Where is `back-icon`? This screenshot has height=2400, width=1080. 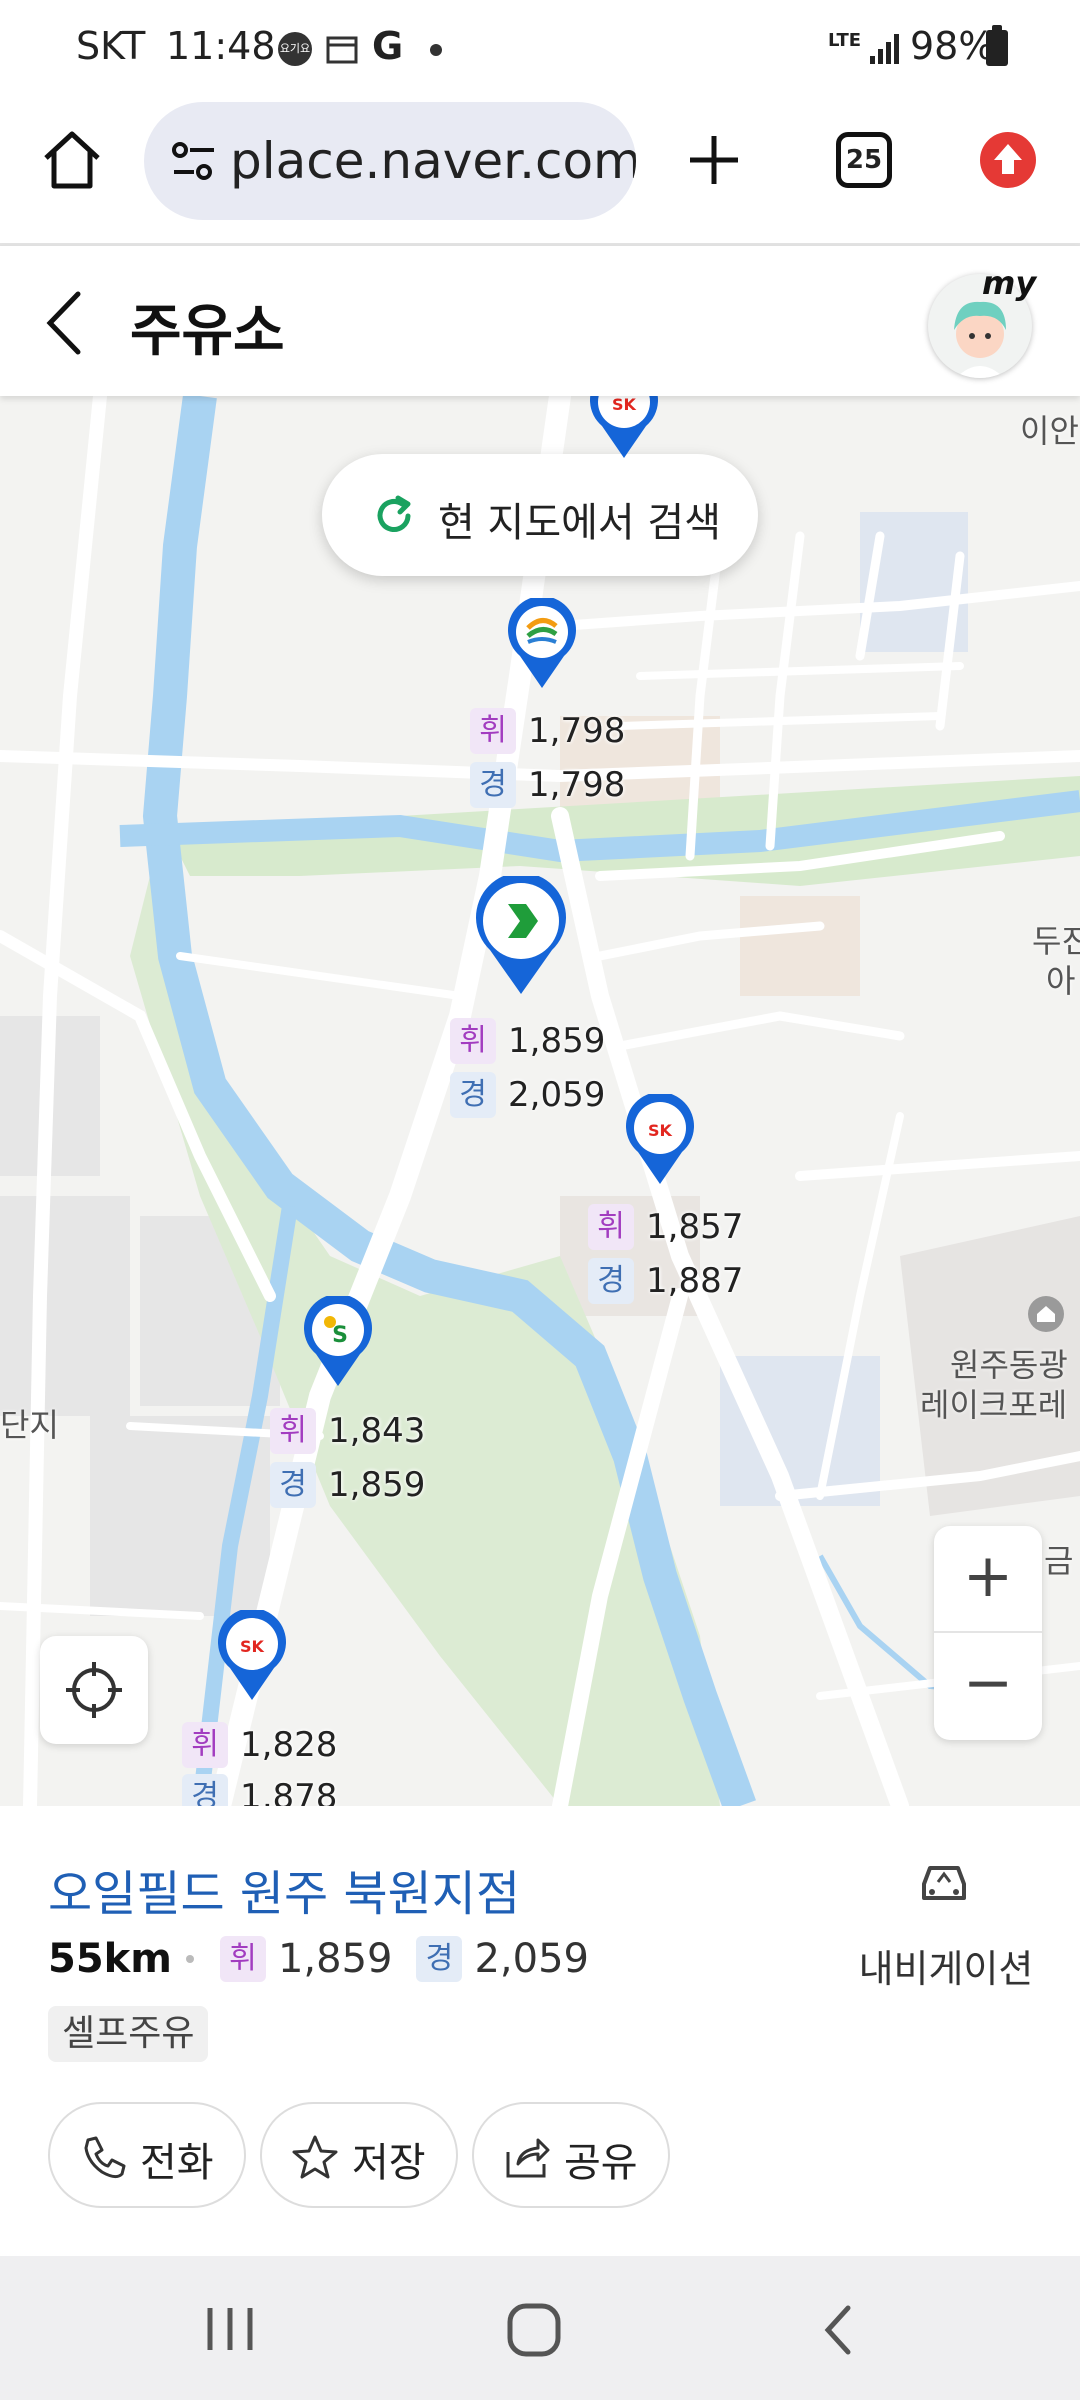
back-icon is located at coordinates (65, 323).